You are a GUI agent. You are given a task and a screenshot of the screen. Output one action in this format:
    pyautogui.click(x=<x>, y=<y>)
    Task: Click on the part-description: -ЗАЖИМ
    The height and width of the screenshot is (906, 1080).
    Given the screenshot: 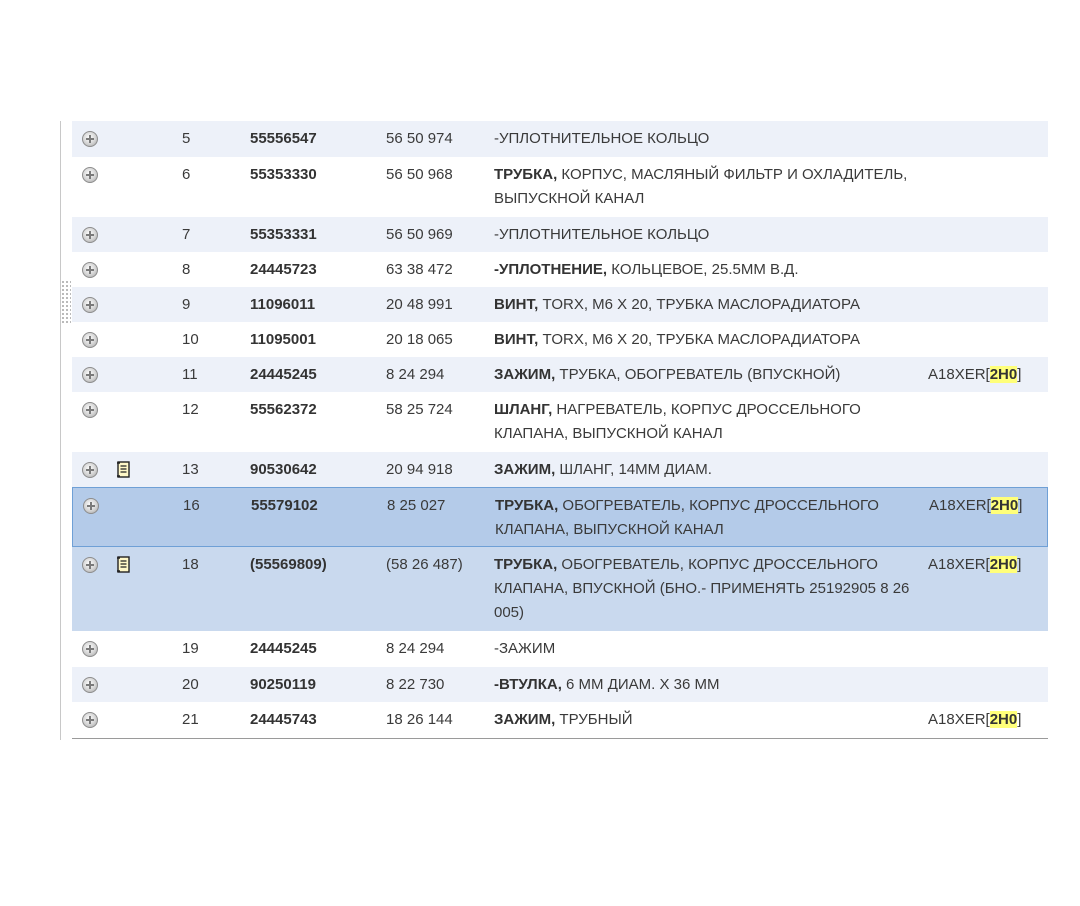 What is the action you would take?
    pyautogui.click(x=714, y=649)
    